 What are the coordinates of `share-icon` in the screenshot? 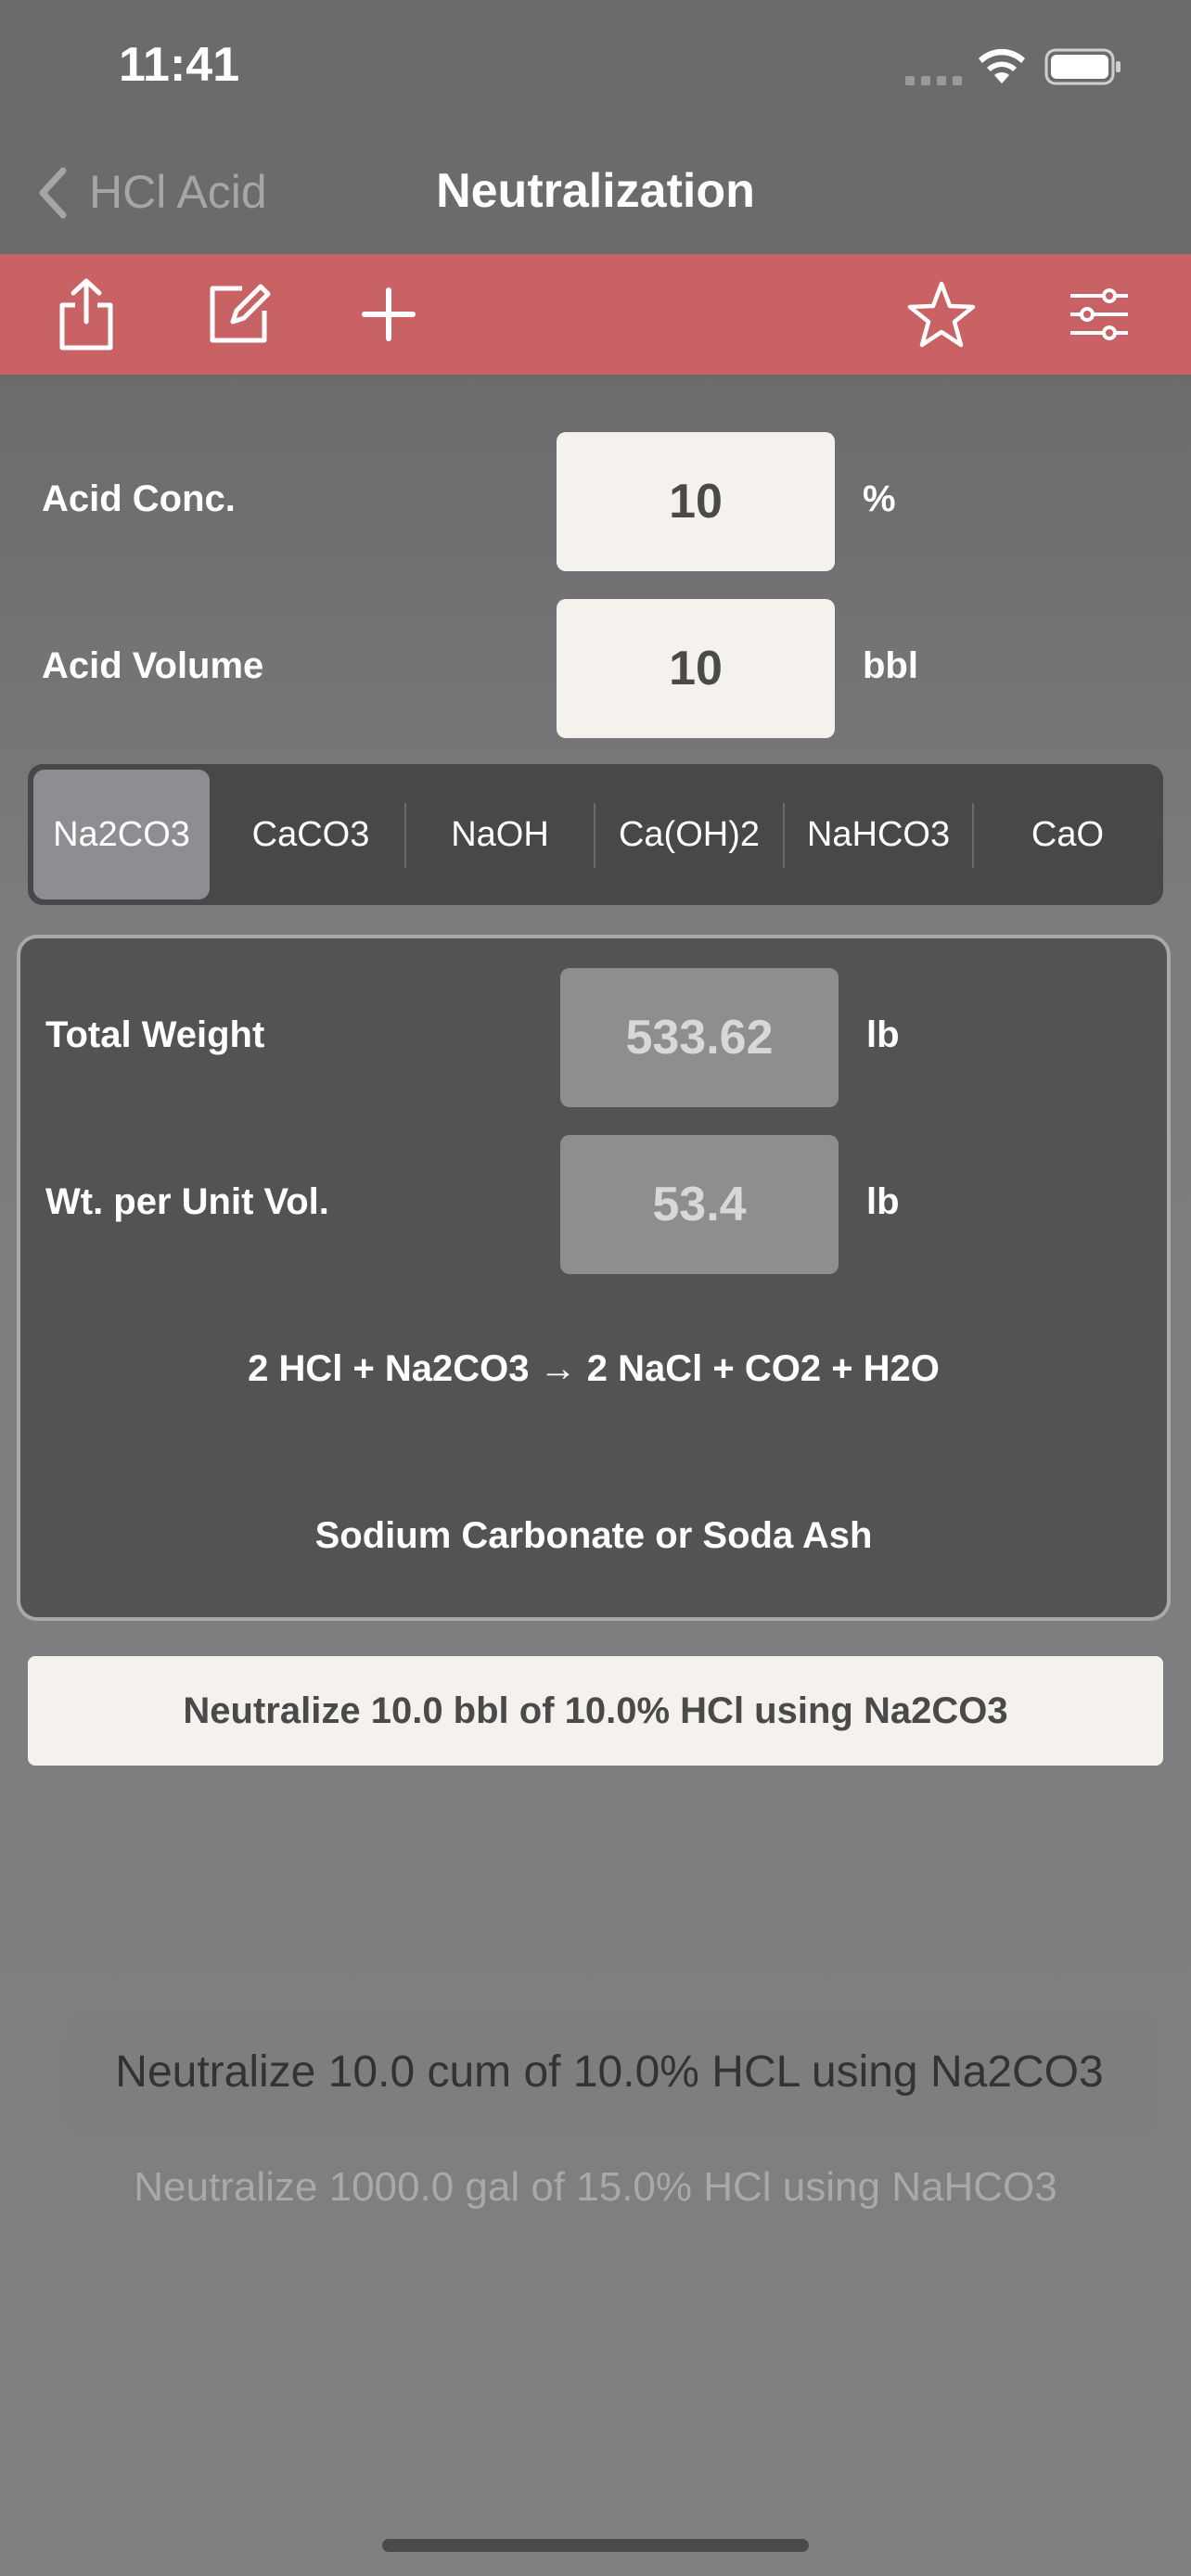 It's located at (86, 314).